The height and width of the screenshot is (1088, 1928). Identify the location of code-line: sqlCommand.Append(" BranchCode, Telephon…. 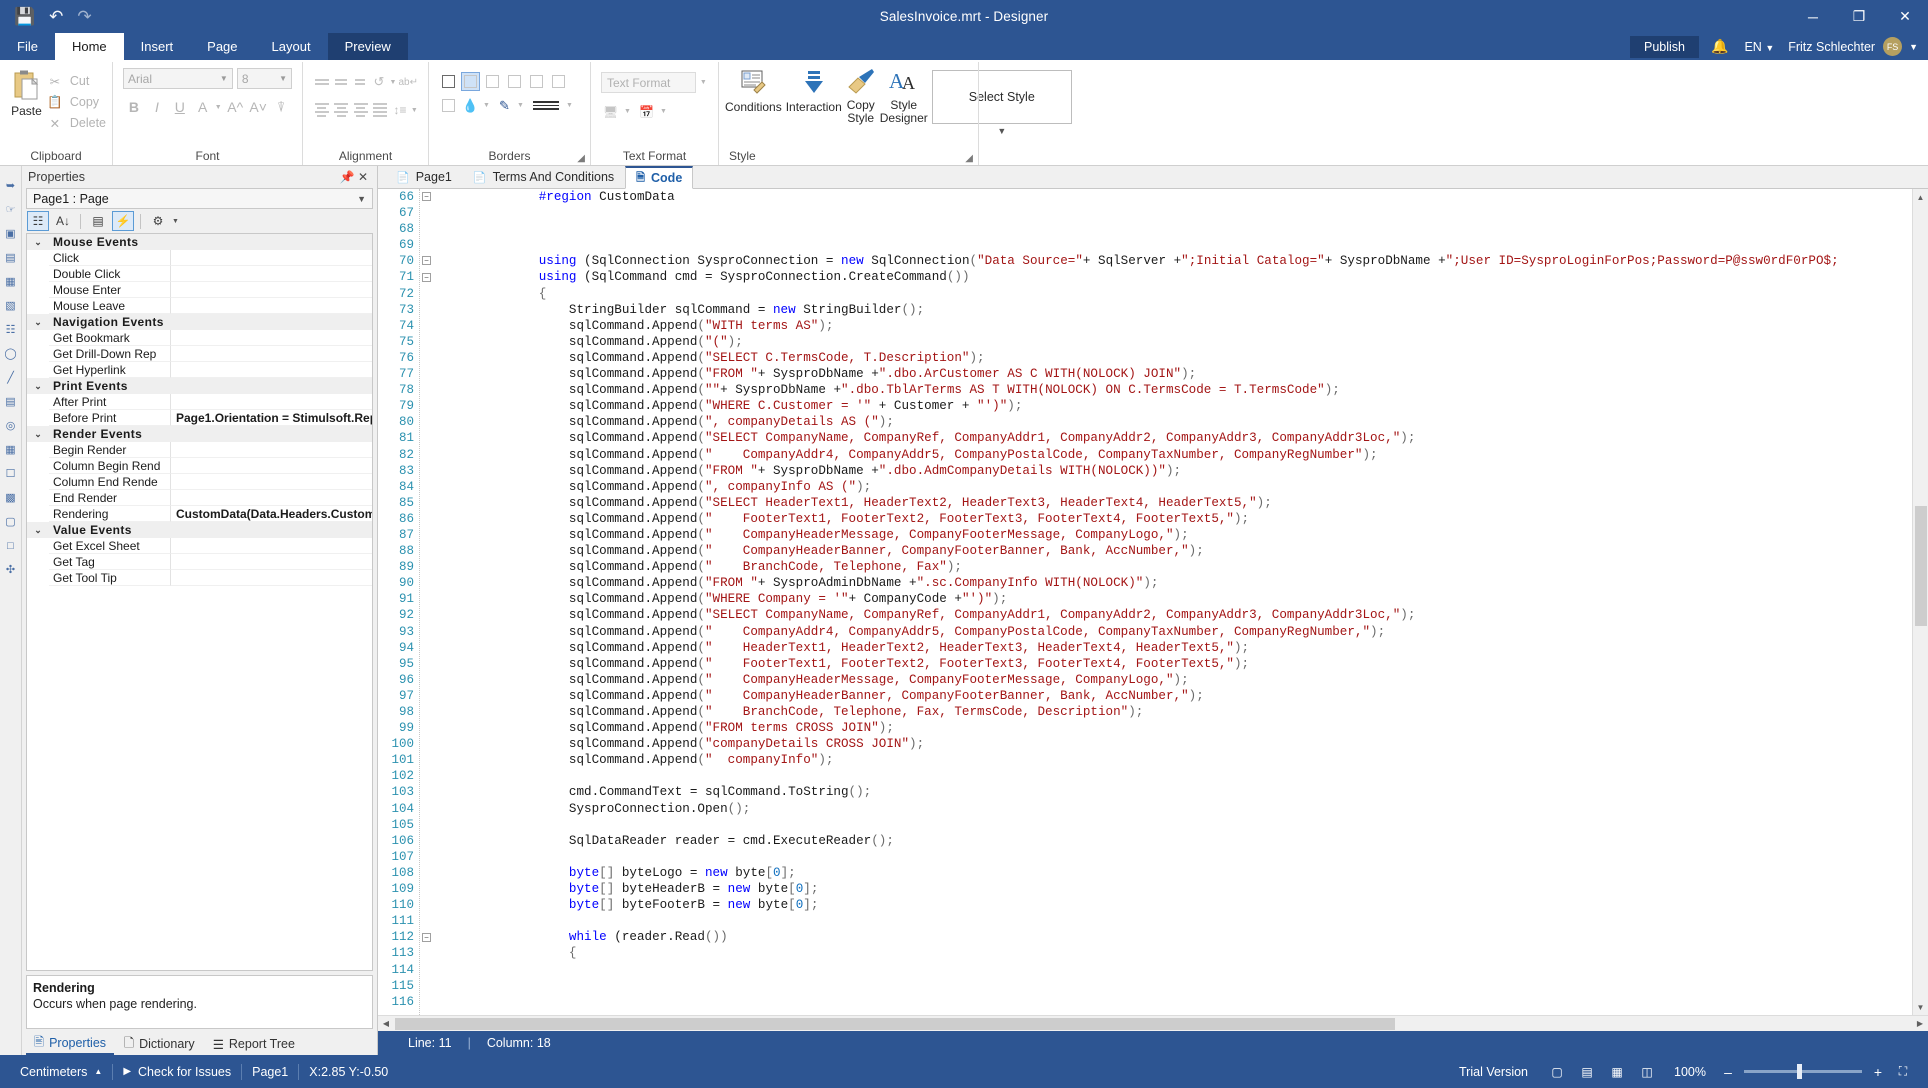
(1180, 567).